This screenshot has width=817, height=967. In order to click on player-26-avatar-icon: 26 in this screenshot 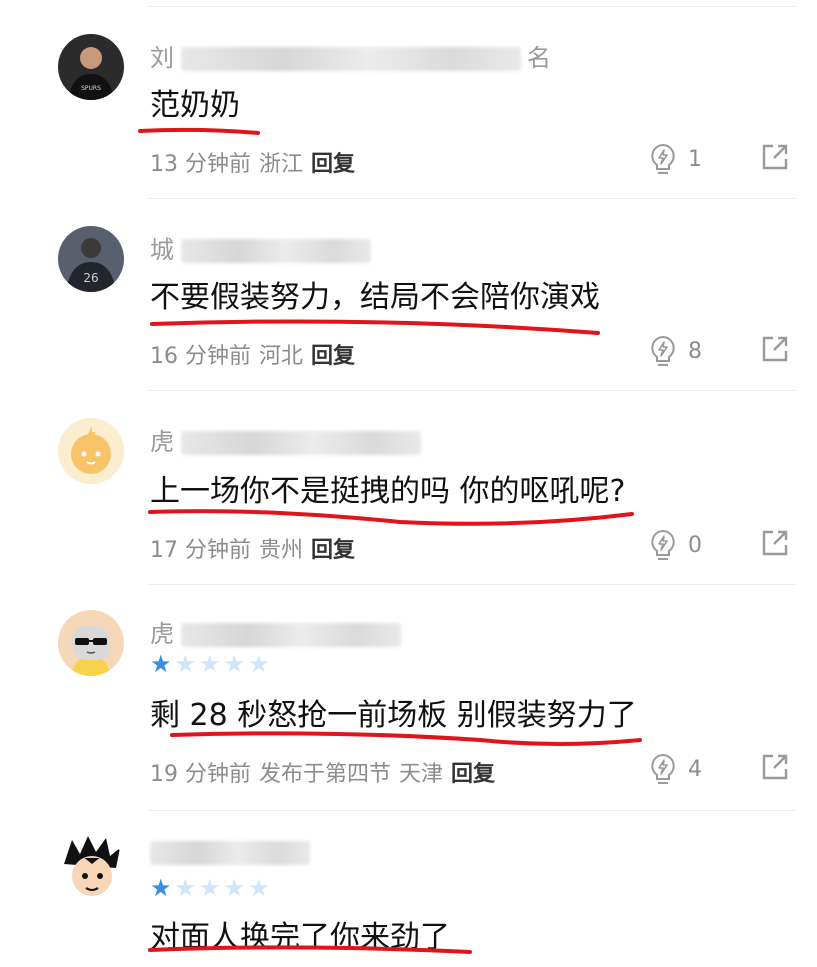, I will do `click(91, 259)`.